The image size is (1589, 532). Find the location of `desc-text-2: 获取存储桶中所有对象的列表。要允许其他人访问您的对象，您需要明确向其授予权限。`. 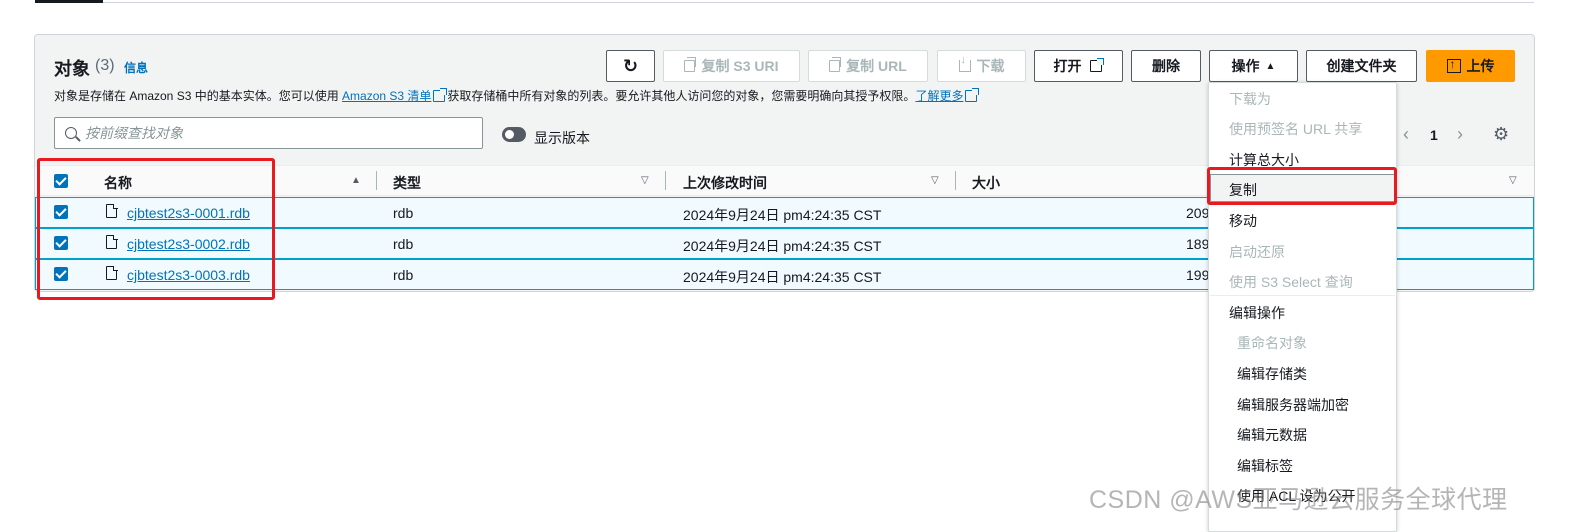

desc-text-2: 获取存储桶中所有对象的列表。要允许其他人访问您的对象，您需要明确向其授予权限。 is located at coordinates (681, 96).